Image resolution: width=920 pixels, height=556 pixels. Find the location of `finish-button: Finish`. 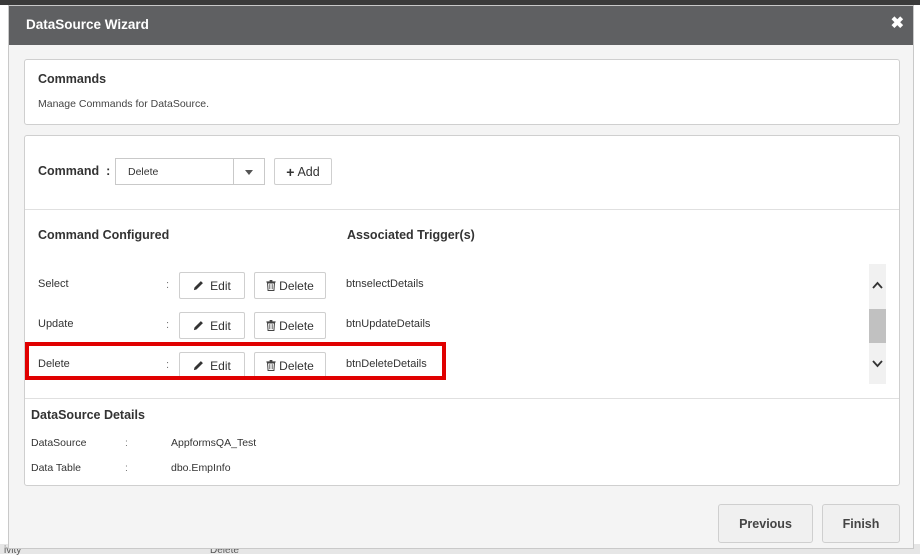

finish-button: Finish is located at coordinates (861, 523).